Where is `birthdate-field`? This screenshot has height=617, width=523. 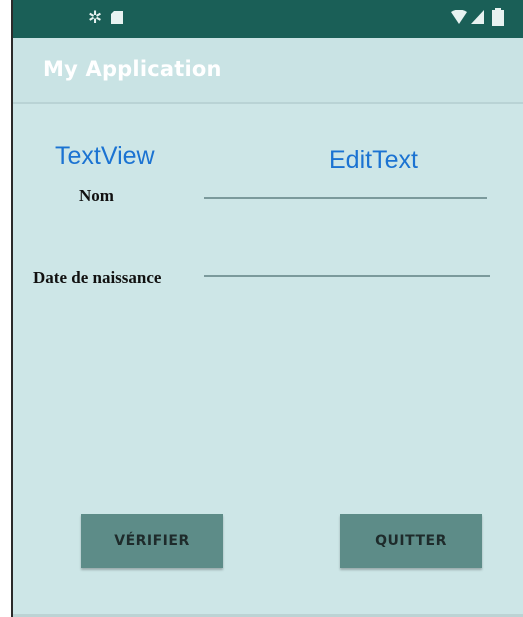 birthdate-field is located at coordinates (347, 276).